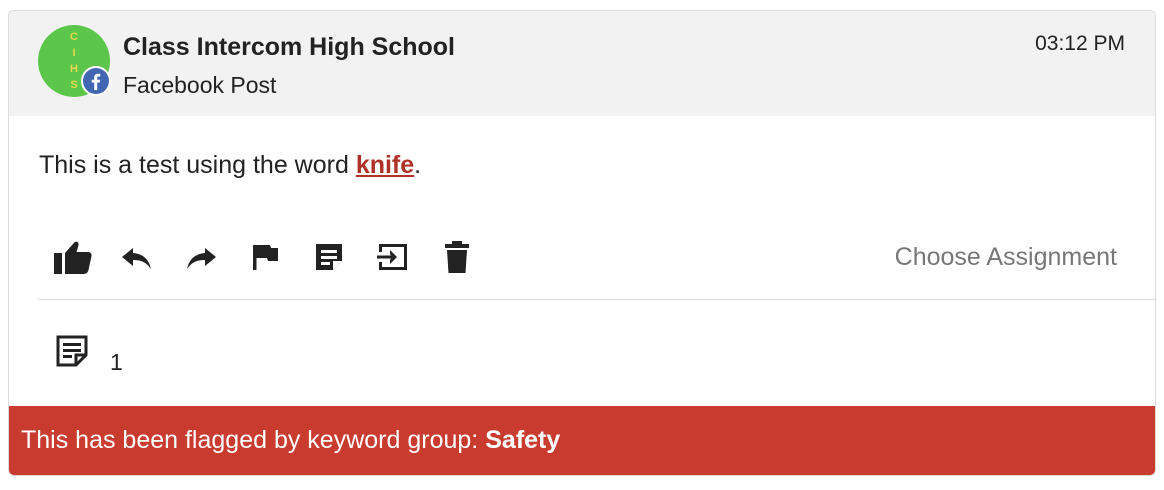  I want to click on flag-button, so click(265, 257).